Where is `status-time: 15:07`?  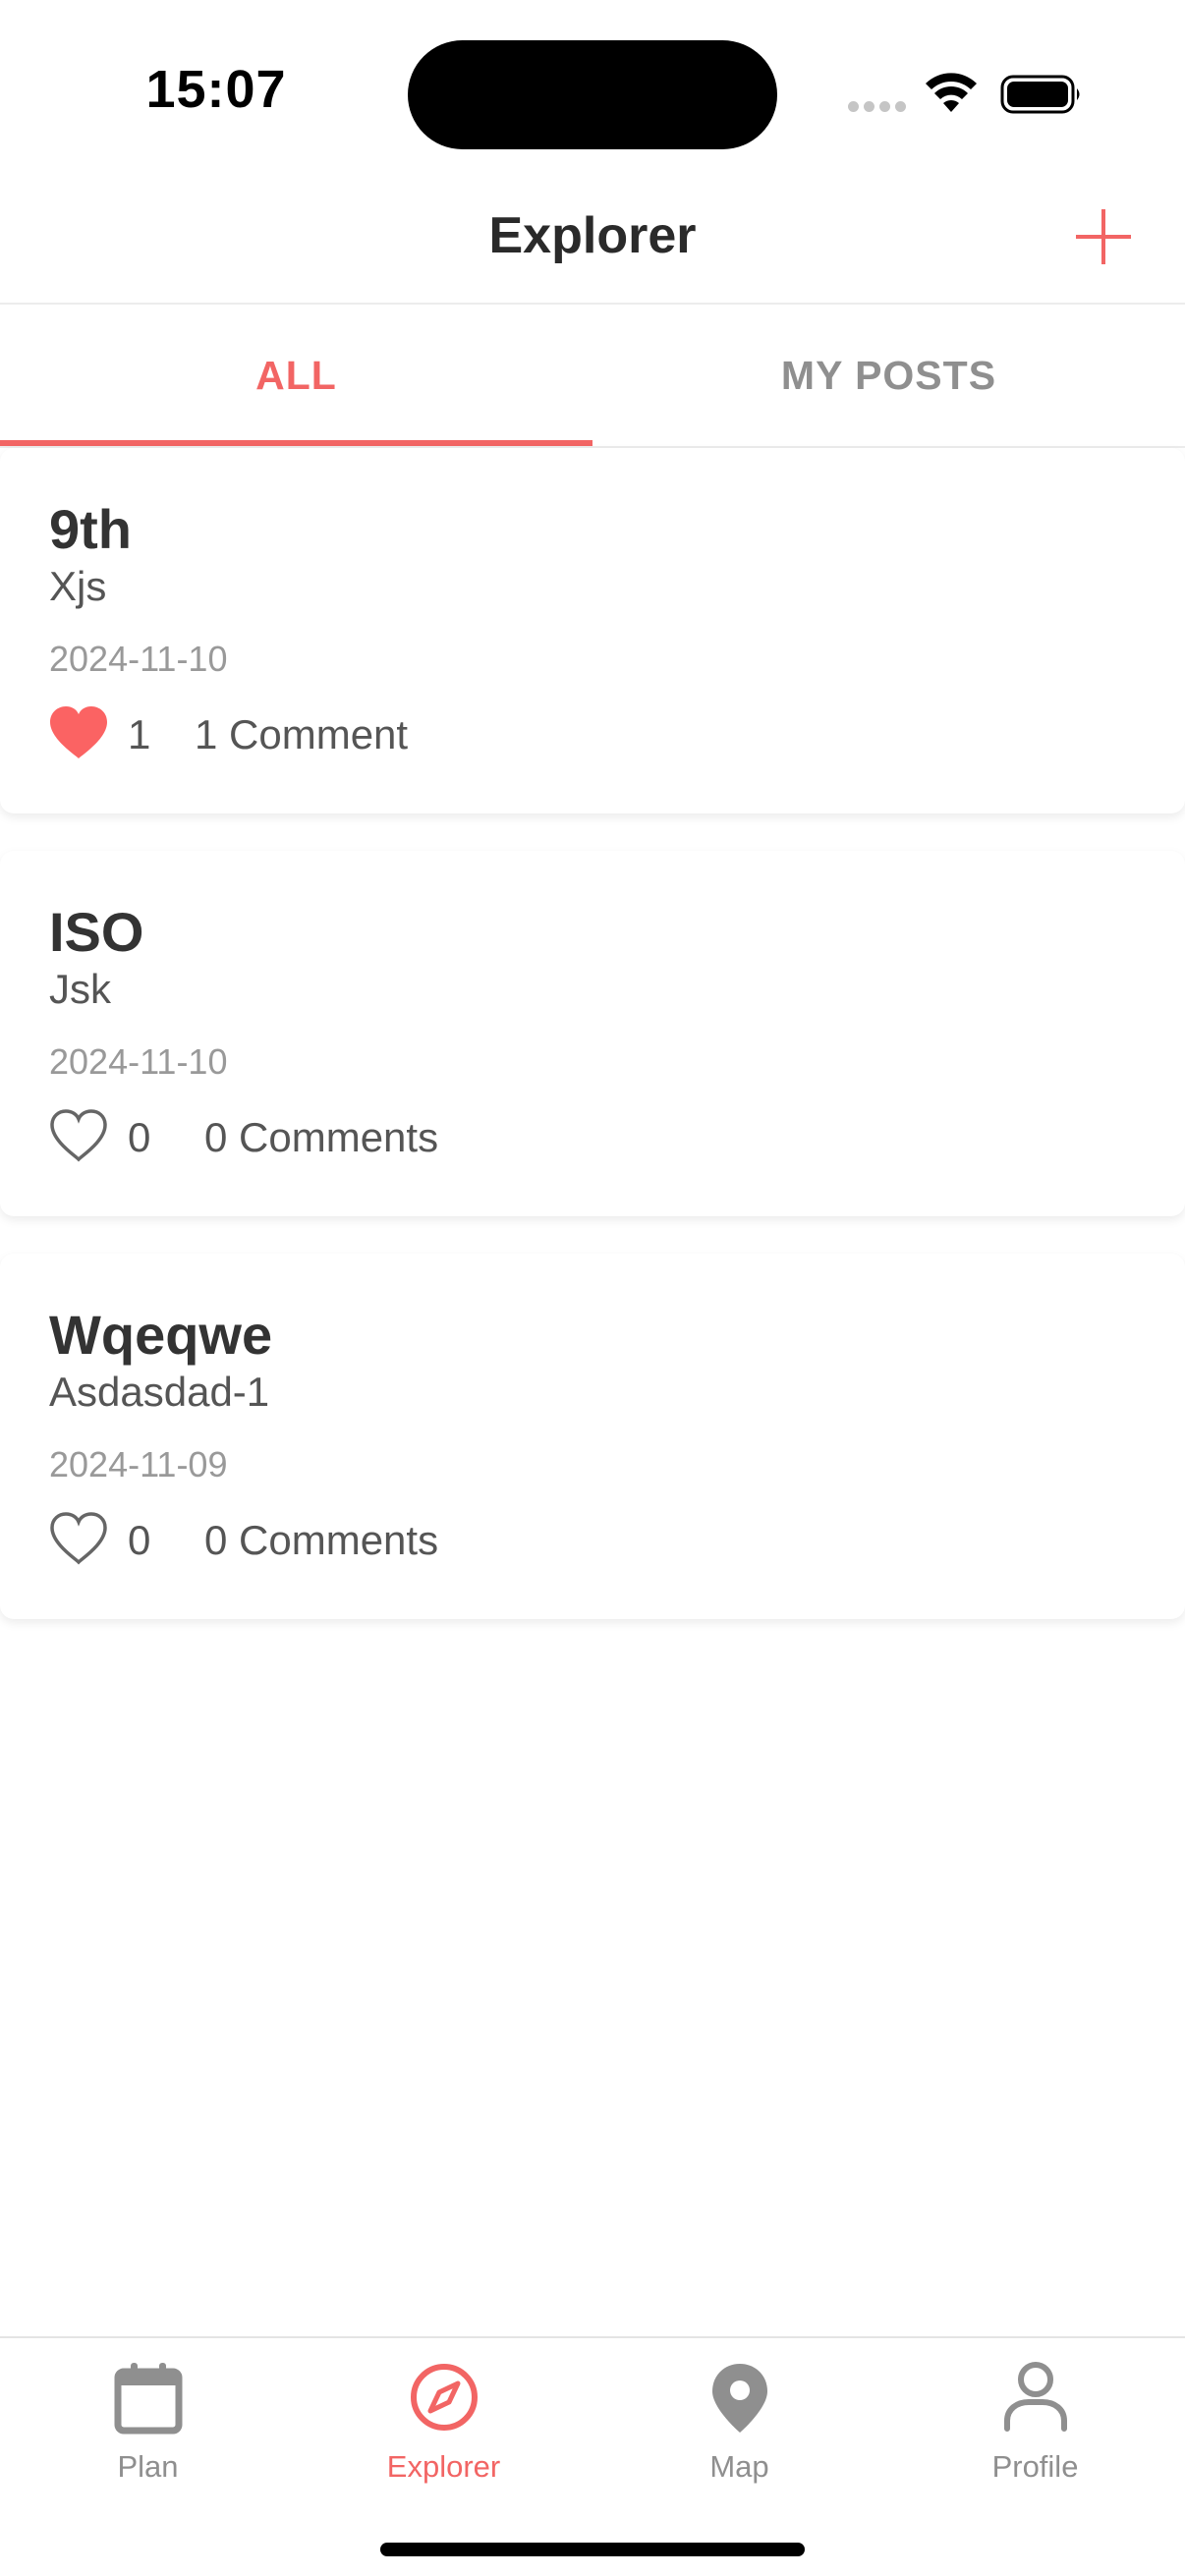
status-time: 15:07 is located at coordinates (216, 89).